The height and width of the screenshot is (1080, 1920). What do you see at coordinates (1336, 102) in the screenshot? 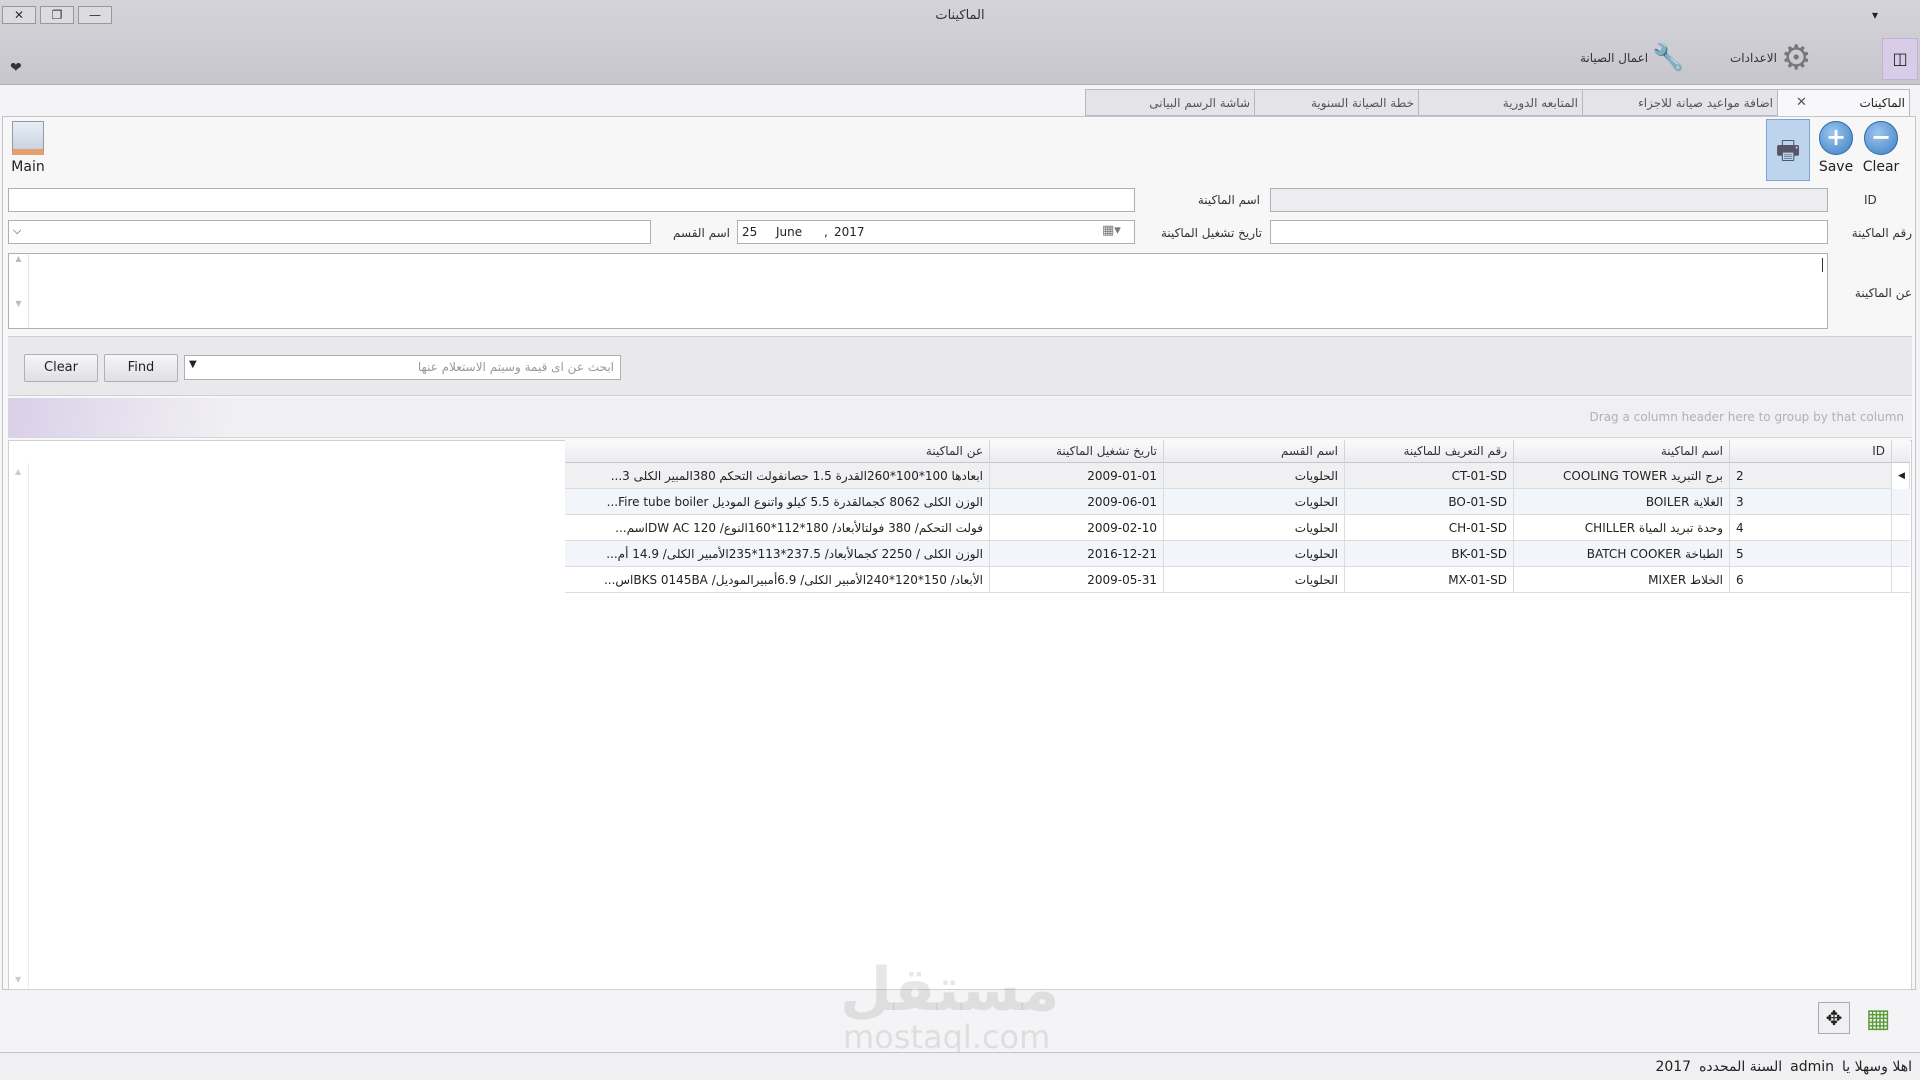
I see `tab-annual-plan: خطة الصيانة السنوية` at bounding box center [1336, 102].